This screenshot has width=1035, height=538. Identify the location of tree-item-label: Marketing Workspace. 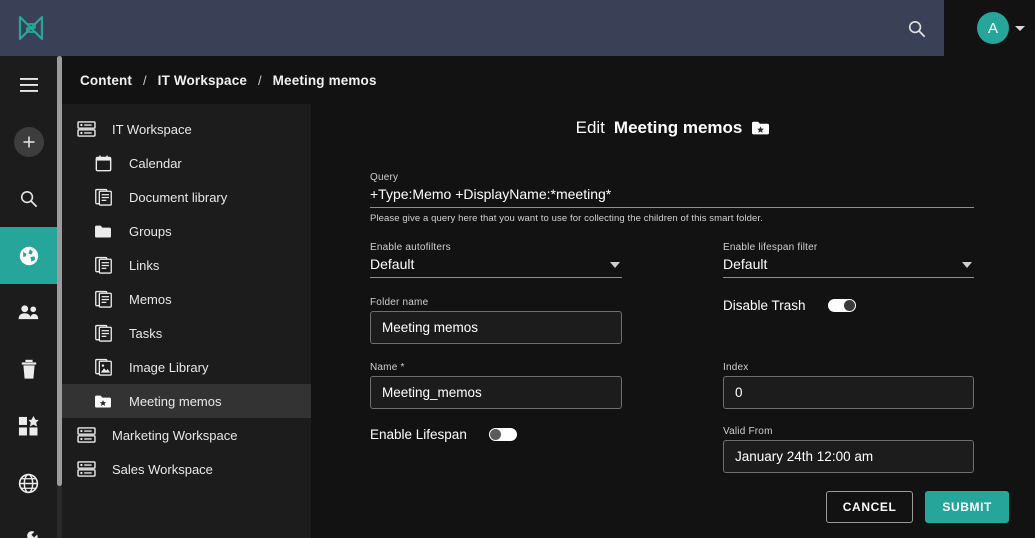
(175, 435).